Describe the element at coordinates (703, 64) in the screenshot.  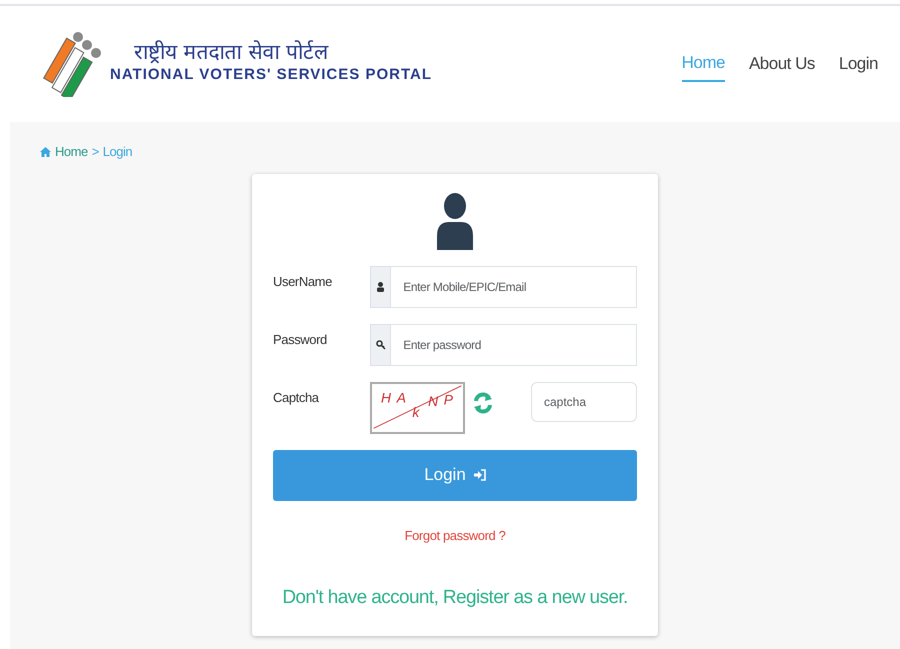
I see `nav-link: Home` at that location.